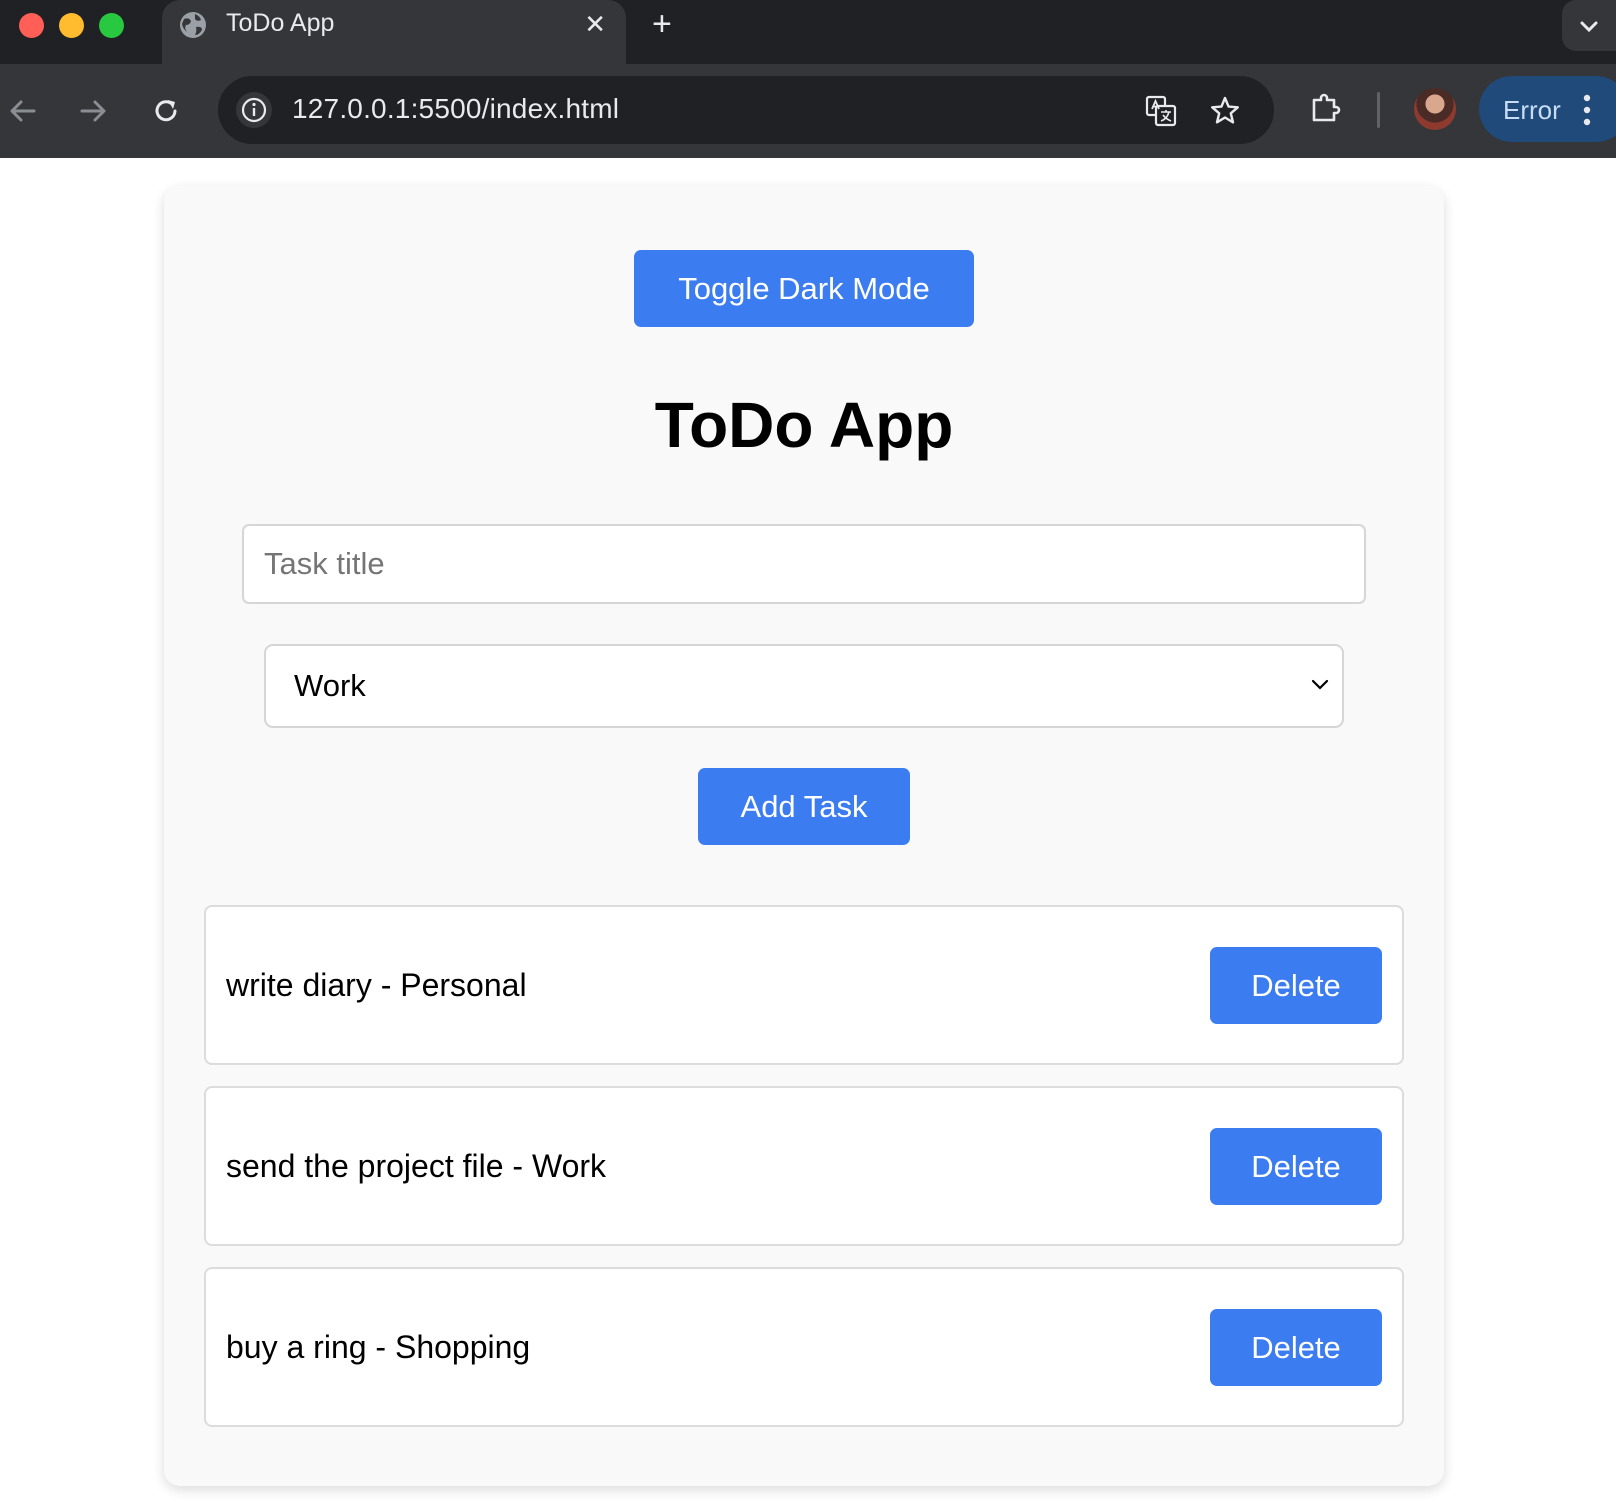  I want to click on browser-toolbar: 127.0.0.1:5500/index.html Error, so click(808, 111).